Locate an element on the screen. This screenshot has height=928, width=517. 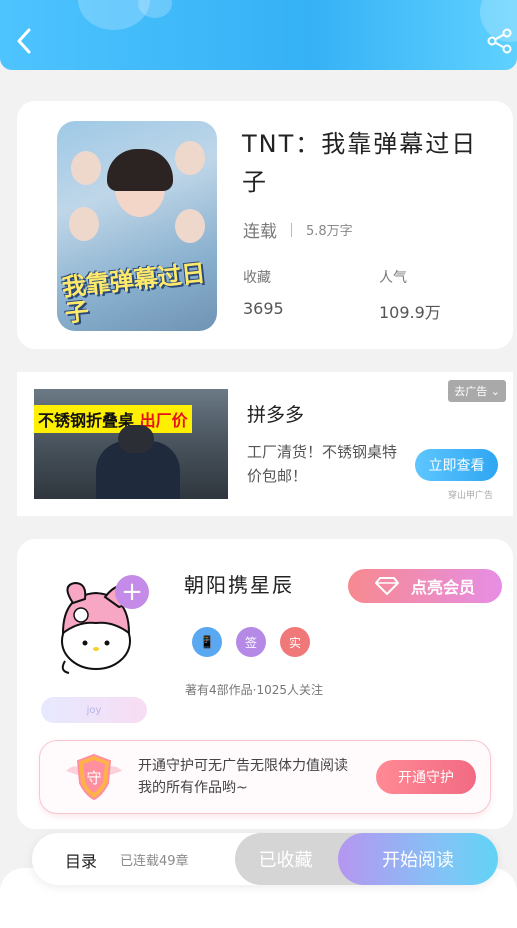
shield-char: 守 is located at coordinates (93, 778).